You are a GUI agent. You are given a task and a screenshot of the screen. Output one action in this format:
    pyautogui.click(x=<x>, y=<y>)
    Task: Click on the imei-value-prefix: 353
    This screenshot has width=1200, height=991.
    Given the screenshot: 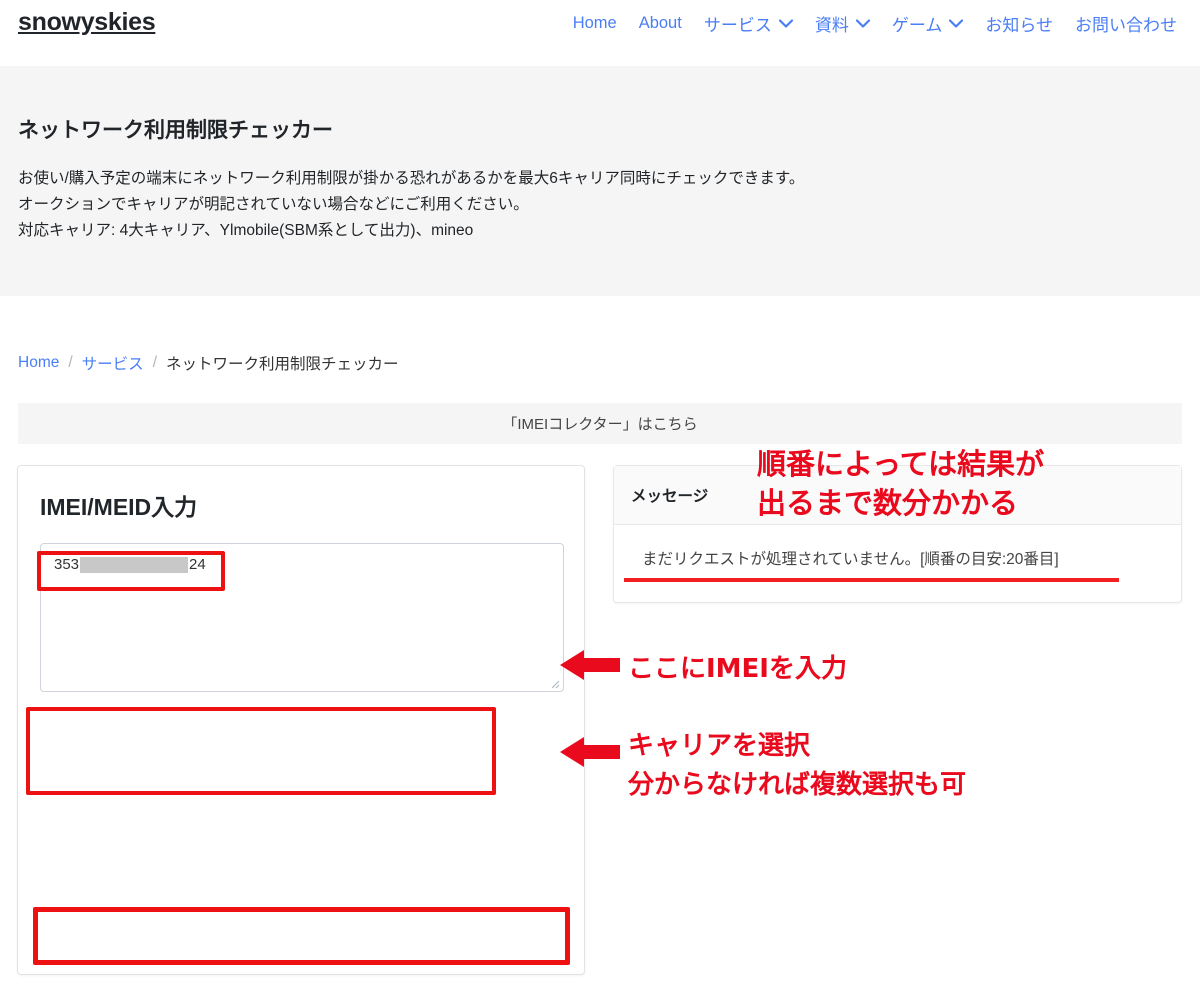 What is the action you would take?
    pyautogui.click(x=67, y=564)
    